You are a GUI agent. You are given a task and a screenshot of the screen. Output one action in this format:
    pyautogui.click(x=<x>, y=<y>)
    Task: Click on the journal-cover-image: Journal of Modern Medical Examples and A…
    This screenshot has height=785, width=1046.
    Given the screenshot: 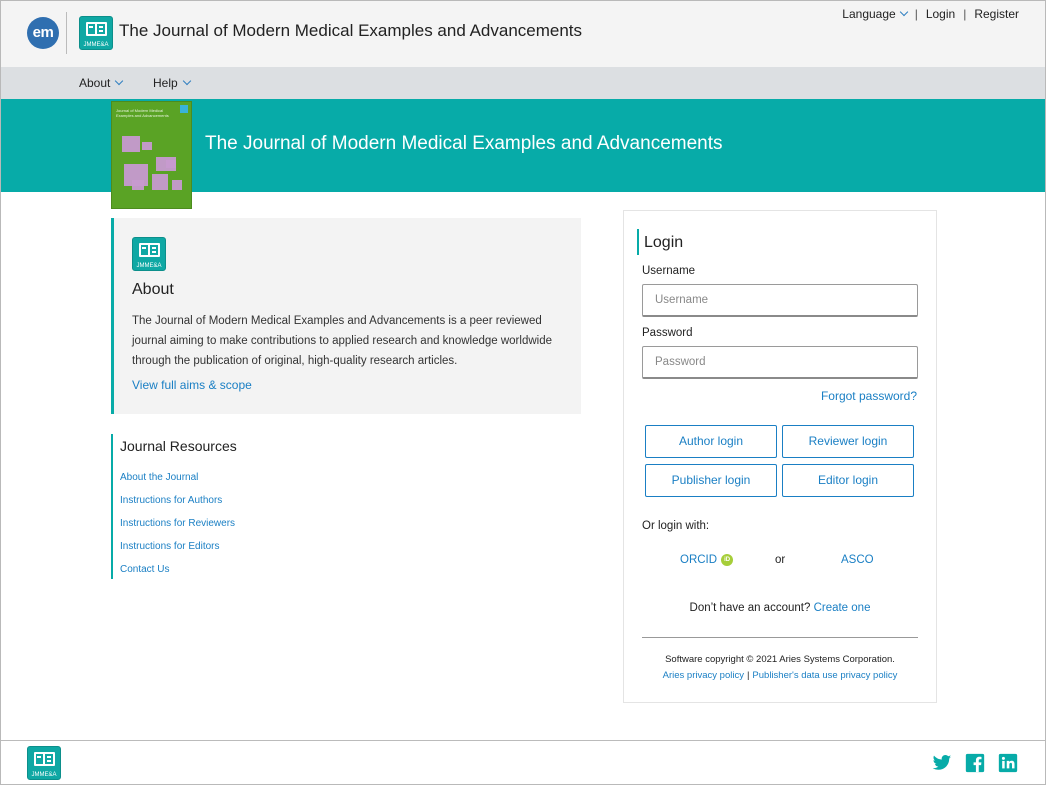 What is the action you would take?
    pyautogui.click(x=151, y=155)
    